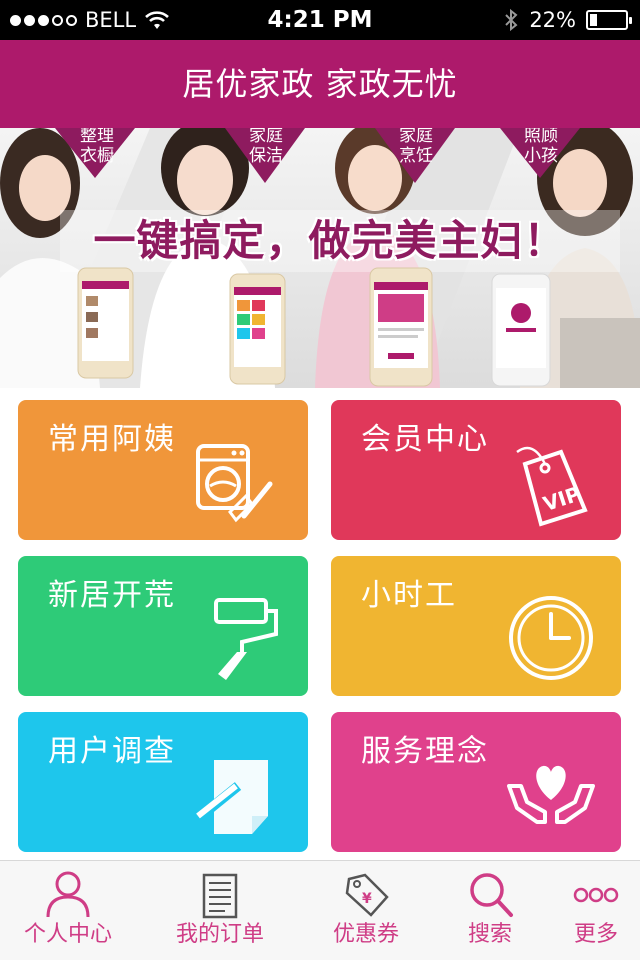 The height and width of the screenshot is (960, 640). What do you see at coordinates (476, 626) in the screenshot?
I see `tile-hourly-worker: 小时工` at bounding box center [476, 626].